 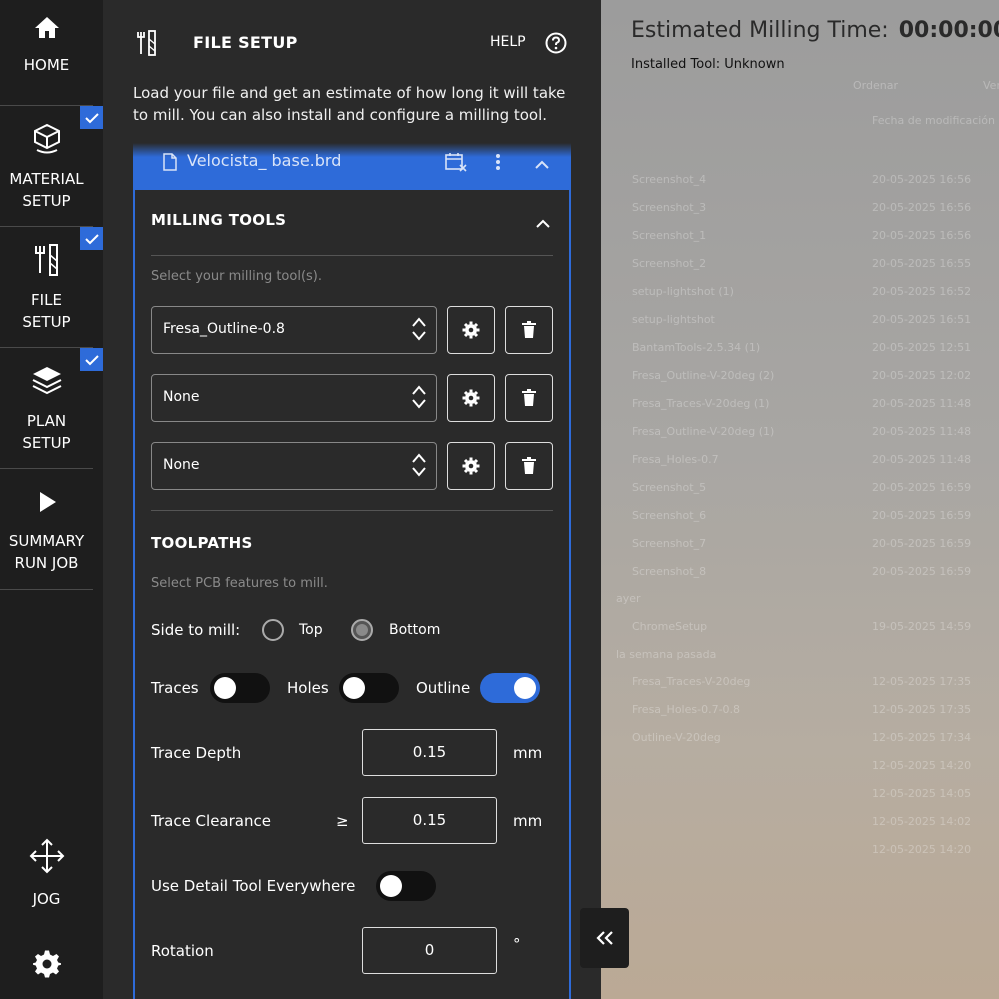 What do you see at coordinates (46, 502) in the screenshot?
I see `play-icon` at bounding box center [46, 502].